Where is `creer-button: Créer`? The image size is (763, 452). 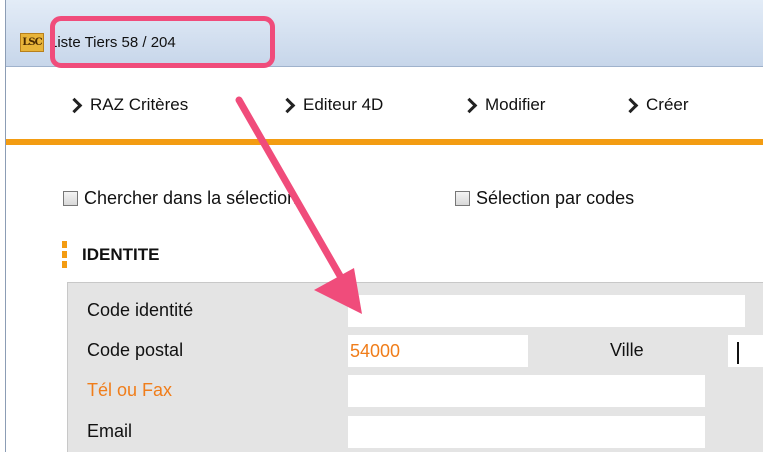 creer-button: Créer is located at coordinates (655, 105).